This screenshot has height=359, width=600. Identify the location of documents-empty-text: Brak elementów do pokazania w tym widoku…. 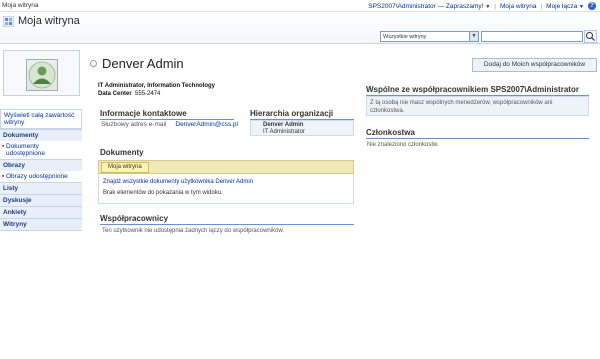
(163, 193).